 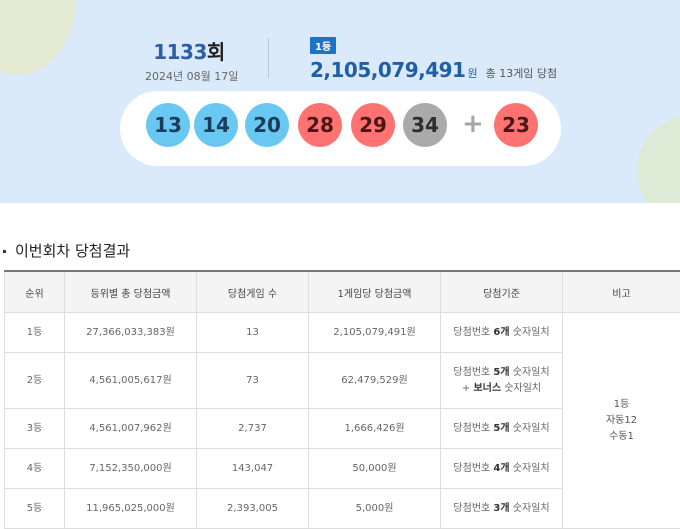 I want to click on winning-number-ball: 14, so click(x=216, y=125).